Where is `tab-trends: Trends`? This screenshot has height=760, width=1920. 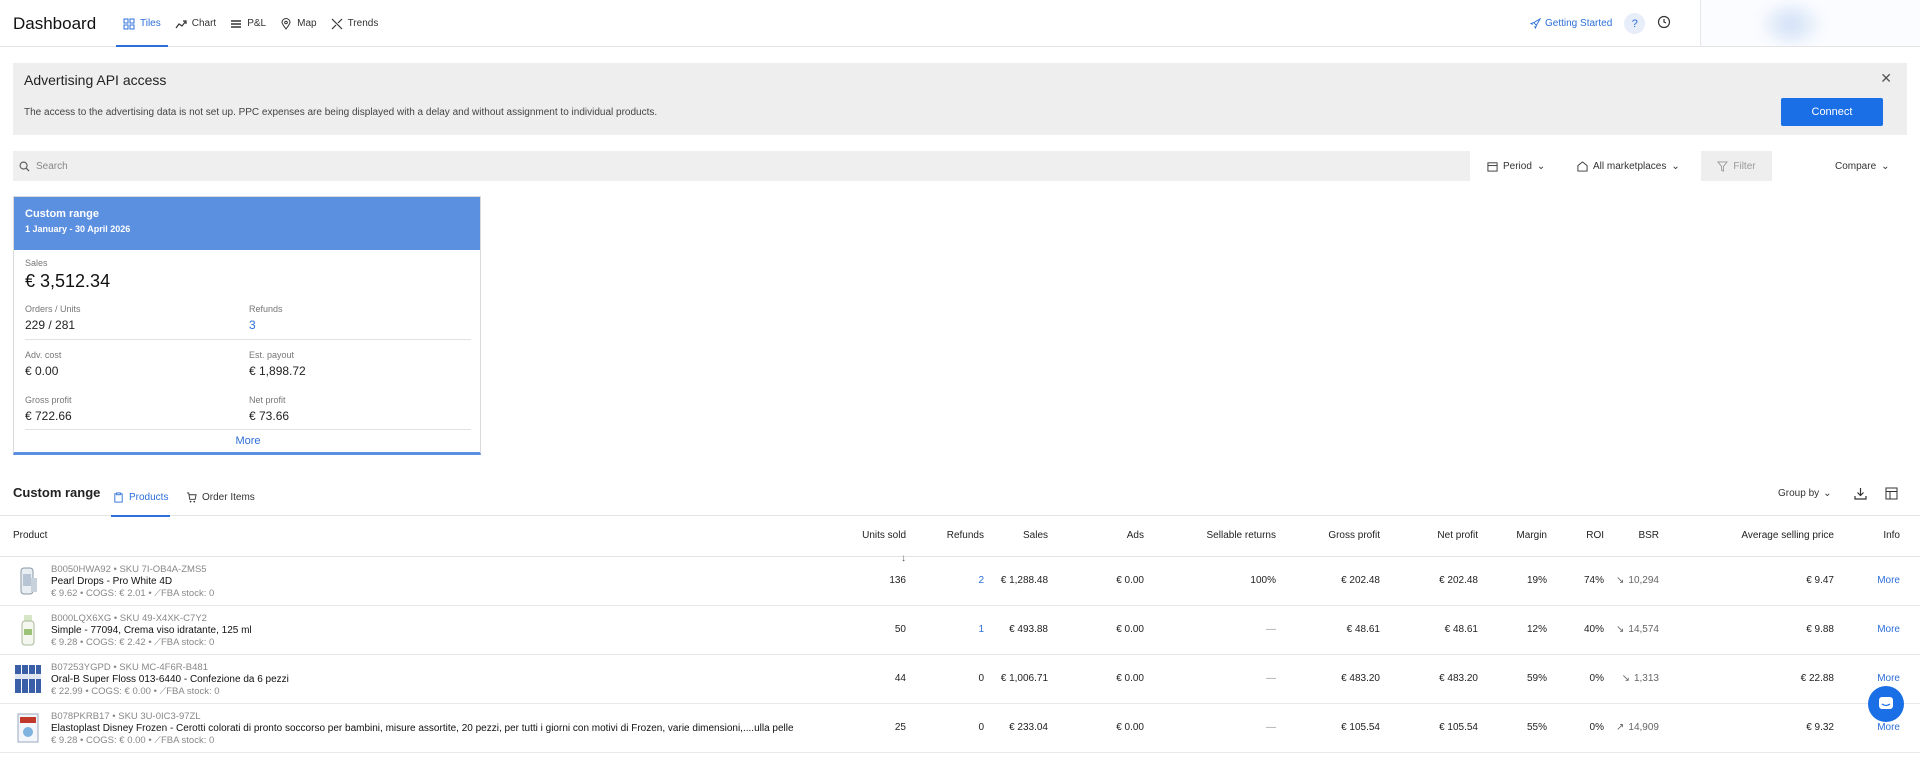 tab-trends: Trends is located at coordinates (355, 23).